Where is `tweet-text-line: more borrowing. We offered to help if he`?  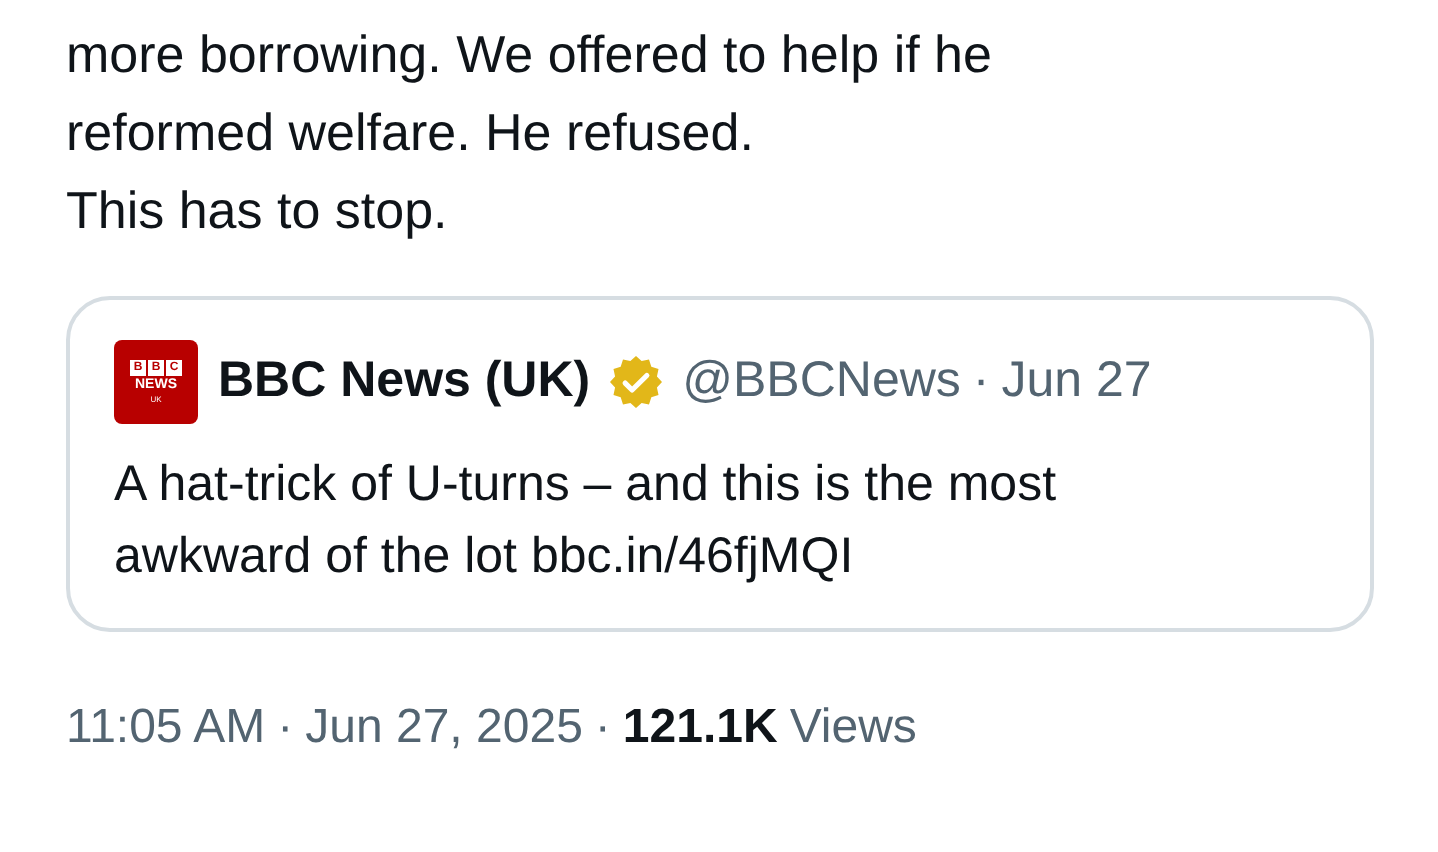
tweet-text-line: more borrowing. We offered to help if he is located at coordinates (529, 55).